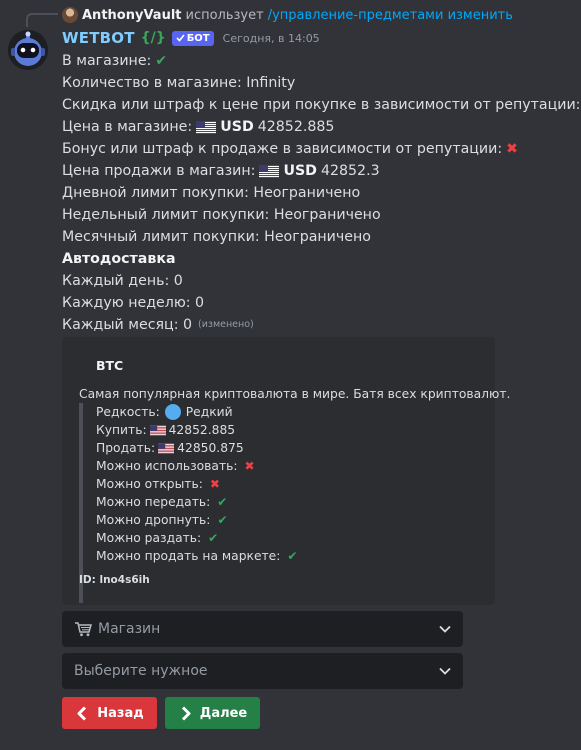 Image resolution: width=581 pixels, height=750 pixels. I want to click on autodelivery-heading: Автодоставка, so click(317, 259).